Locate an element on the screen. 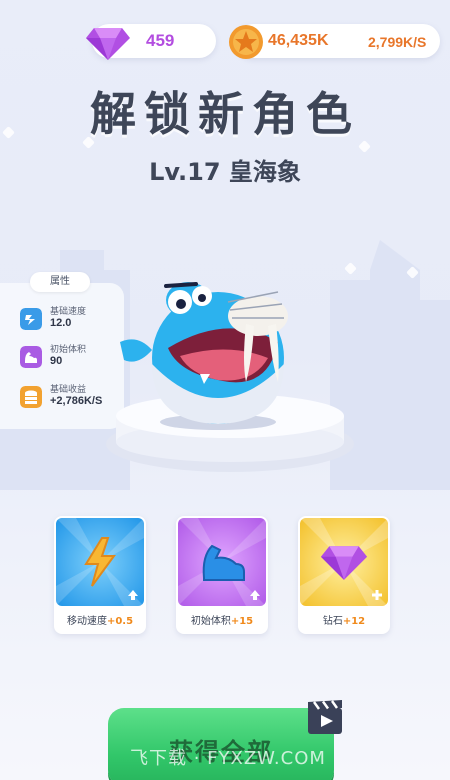  upgrade-card-speed: 移动速度+0.5 is located at coordinates (100, 575).